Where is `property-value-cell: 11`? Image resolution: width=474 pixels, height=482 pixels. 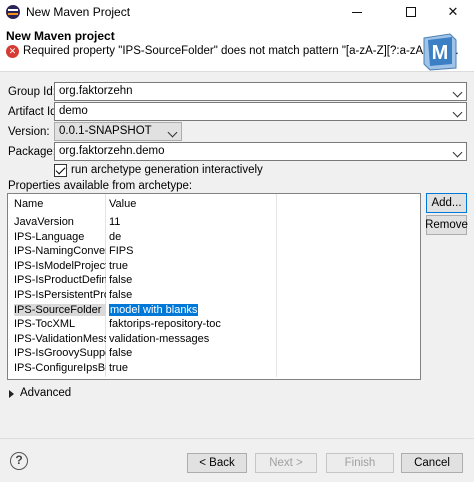 property-value-cell: 11 is located at coordinates (191, 222).